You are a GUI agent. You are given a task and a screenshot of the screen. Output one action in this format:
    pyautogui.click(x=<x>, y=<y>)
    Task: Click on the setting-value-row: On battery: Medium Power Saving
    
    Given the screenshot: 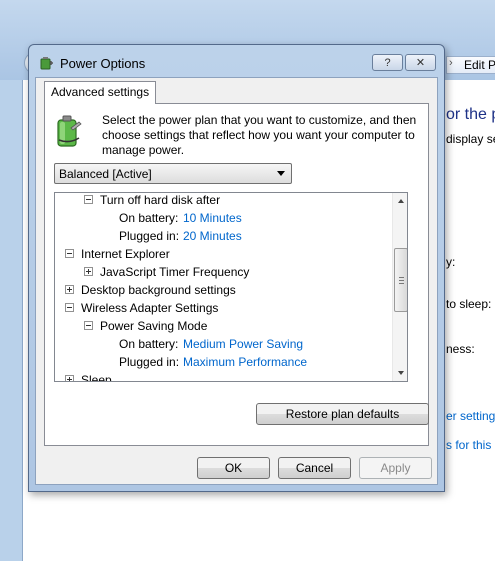 What is the action you would take?
    pyautogui.click(x=223, y=344)
    